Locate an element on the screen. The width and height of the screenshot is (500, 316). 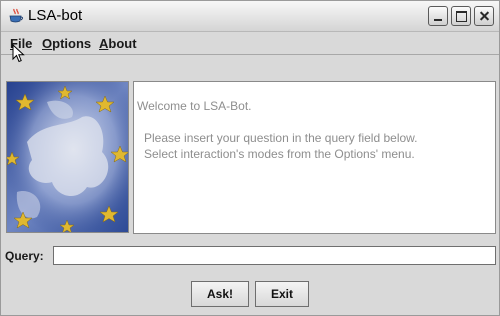
exit-button: Exit is located at coordinates (282, 294).